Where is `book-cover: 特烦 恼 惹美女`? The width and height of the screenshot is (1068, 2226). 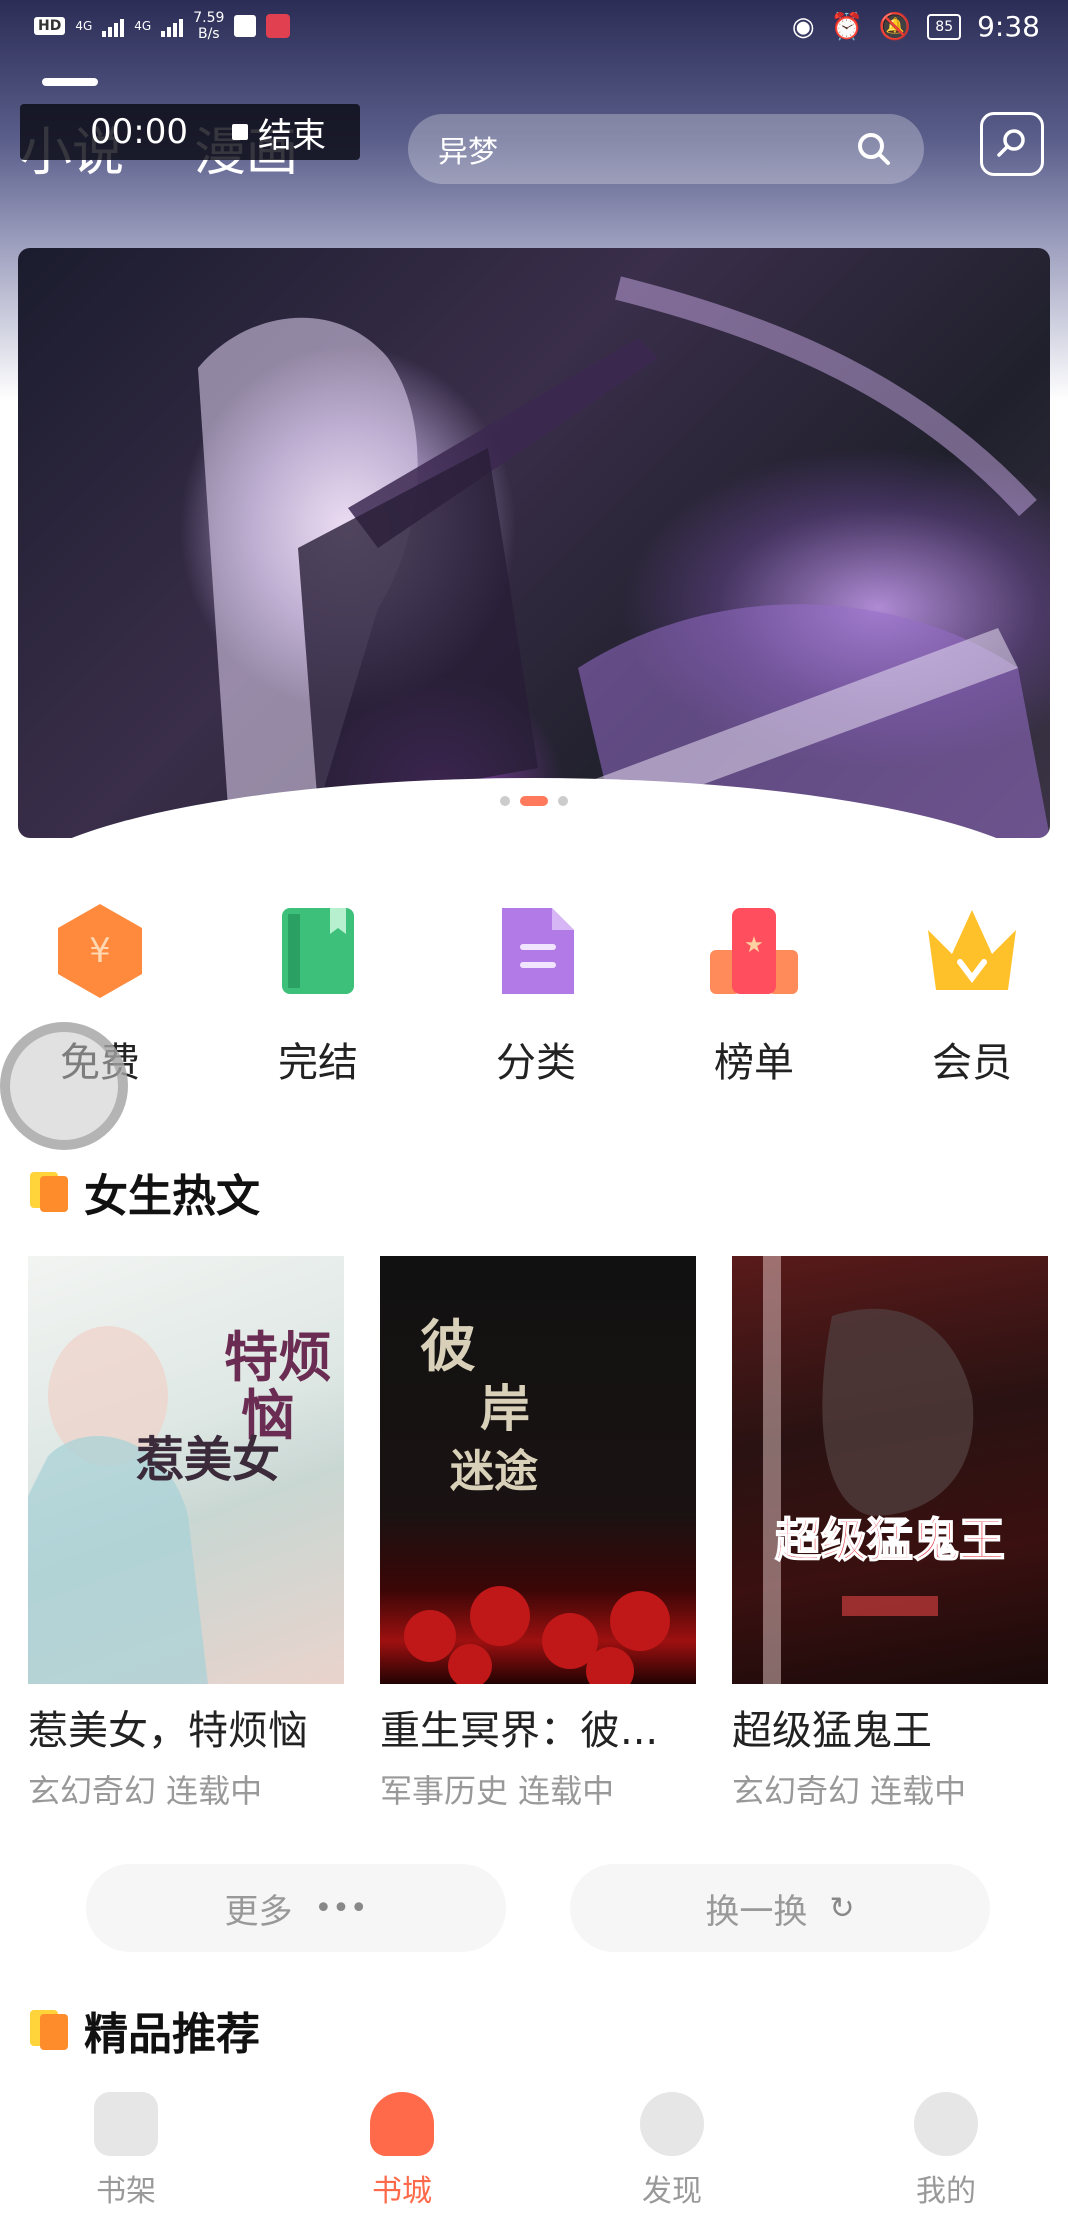 book-cover: 特烦 恼 惹美女 is located at coordinates (186, 1470).